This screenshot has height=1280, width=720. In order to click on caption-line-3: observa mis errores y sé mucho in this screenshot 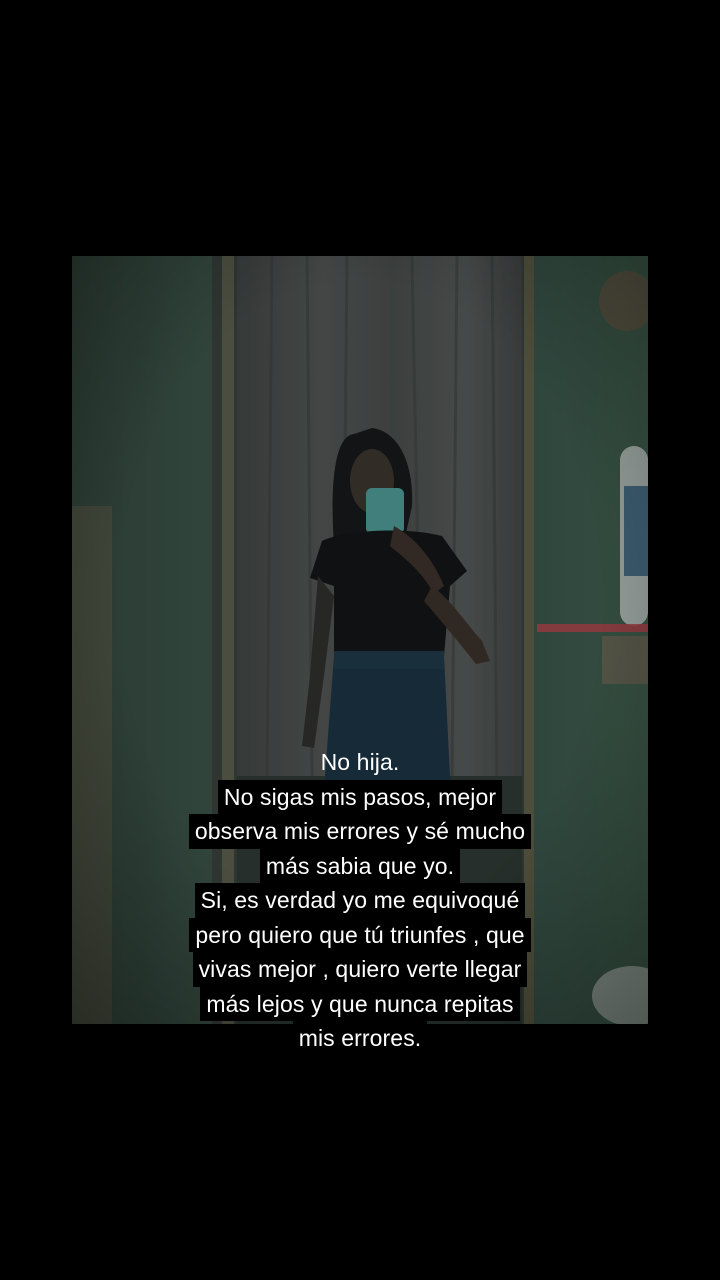, I will do `click(360, 831)`.